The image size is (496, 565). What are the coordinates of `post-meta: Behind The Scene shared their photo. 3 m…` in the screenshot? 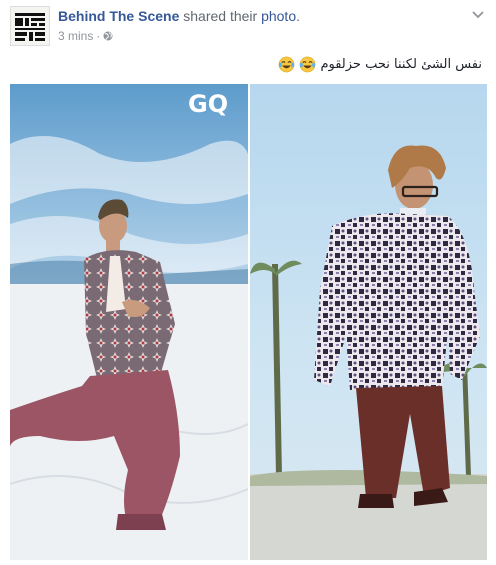 It's located at (179, 25).